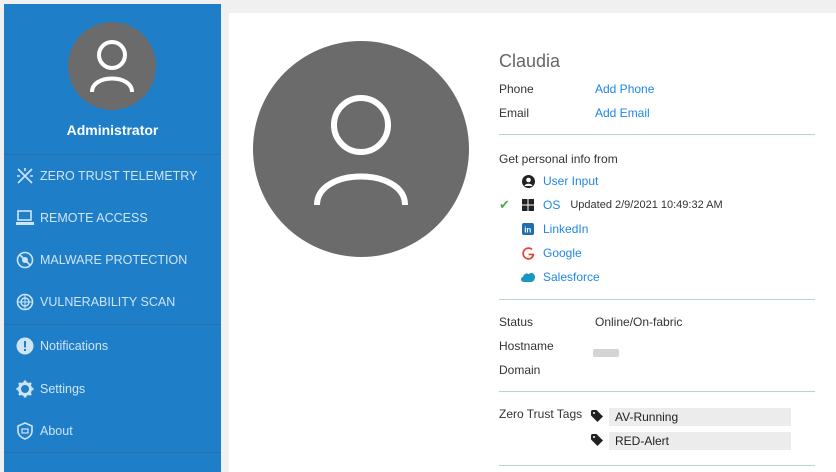 The height and width of the screenshot is (472, 836). What do you see at coordinates (606, 353) in the screenshot?
I see `hostname-value-redacted` at bounding box center [606, 353].